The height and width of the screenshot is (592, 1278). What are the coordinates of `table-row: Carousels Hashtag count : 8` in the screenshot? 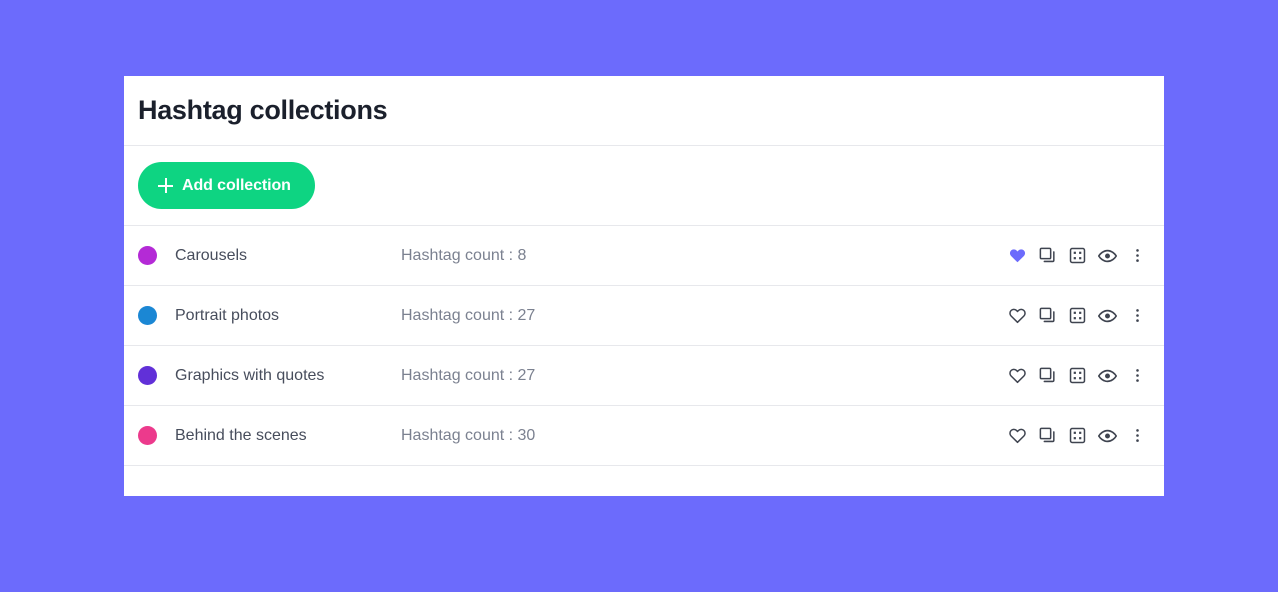 It's located at (644, 256).